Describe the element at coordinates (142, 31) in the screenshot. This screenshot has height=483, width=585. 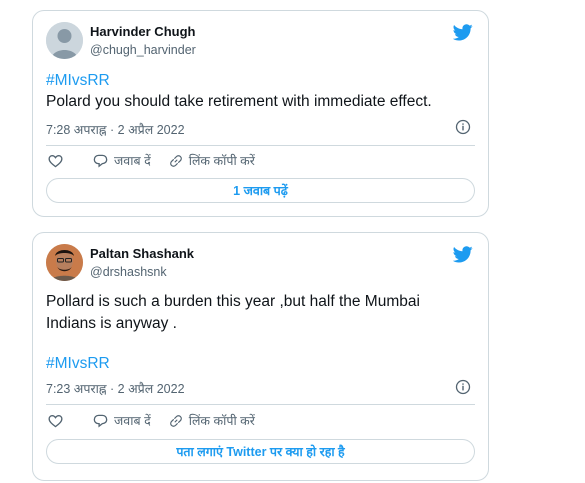
I see `author-name: Harvinder Chugh` at that location.